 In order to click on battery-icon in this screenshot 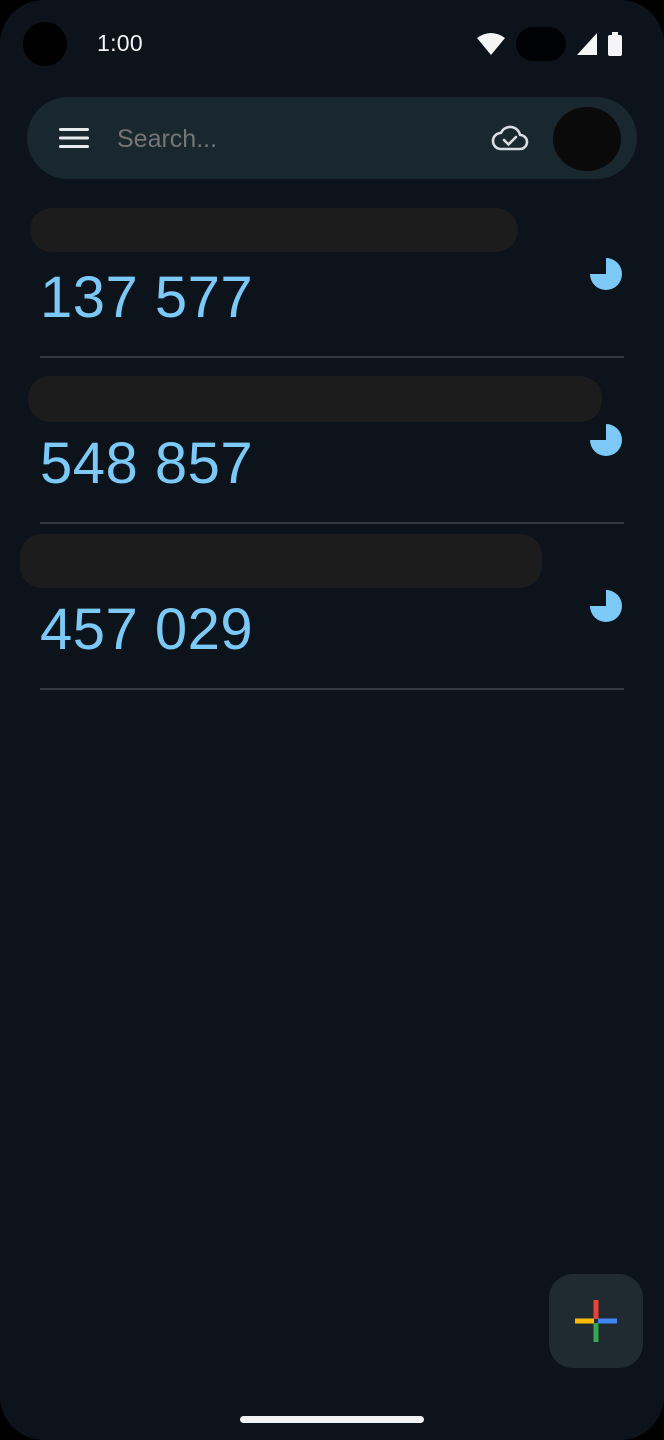, I will do `click(615, 44)`.